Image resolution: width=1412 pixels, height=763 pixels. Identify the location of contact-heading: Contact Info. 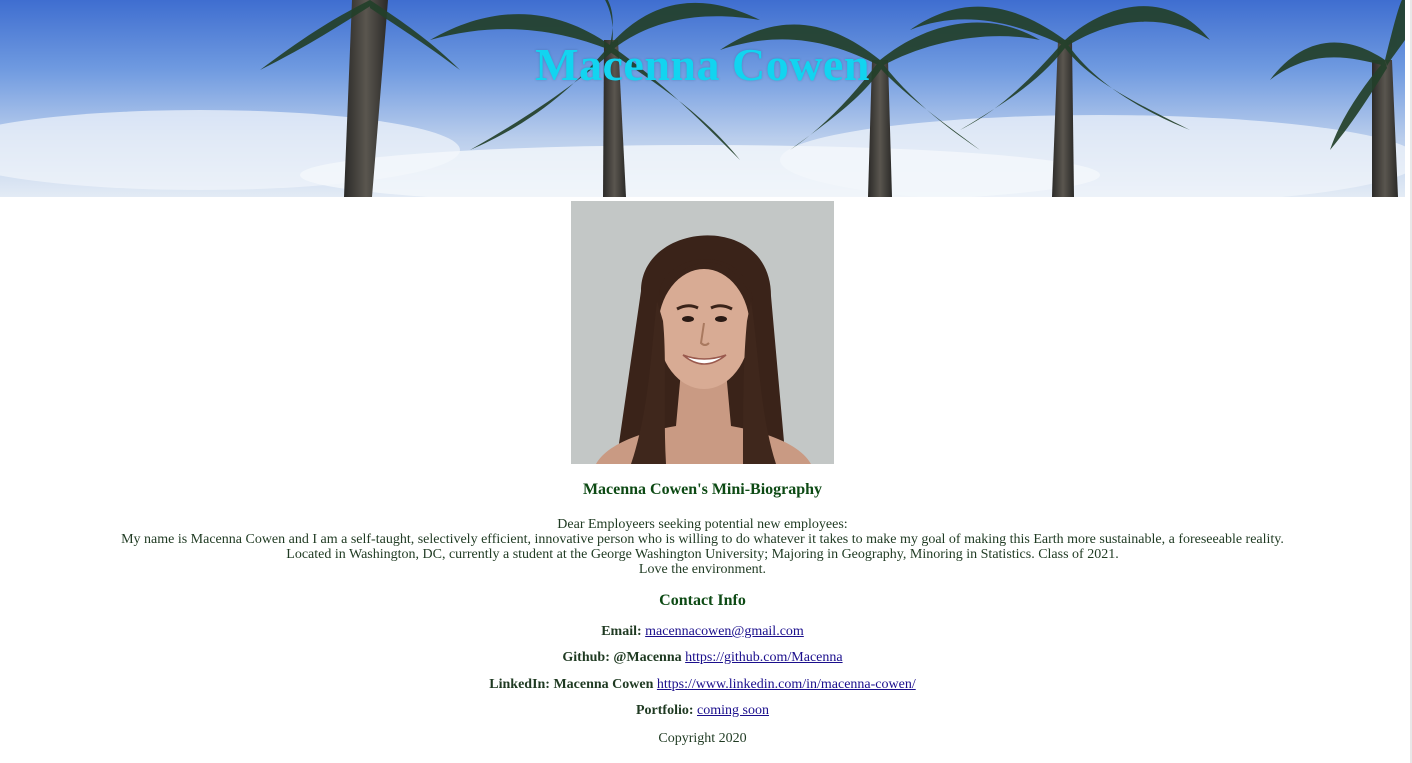
(702, 600).